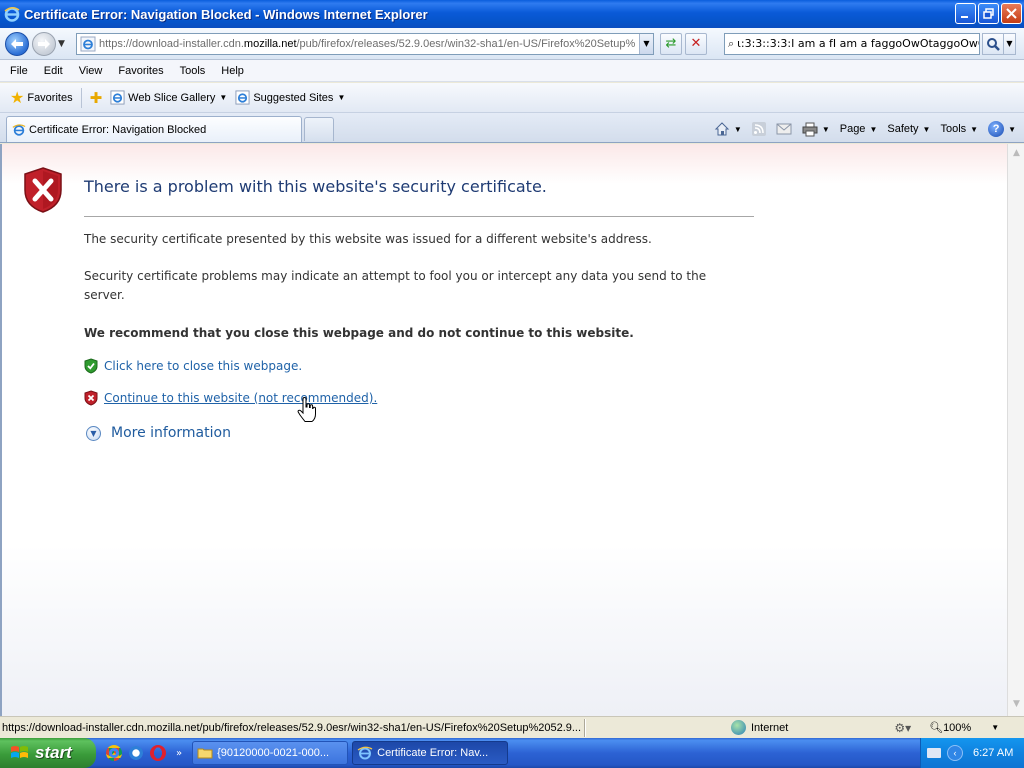  I want to click on menu-view: View, so click(91, 71).